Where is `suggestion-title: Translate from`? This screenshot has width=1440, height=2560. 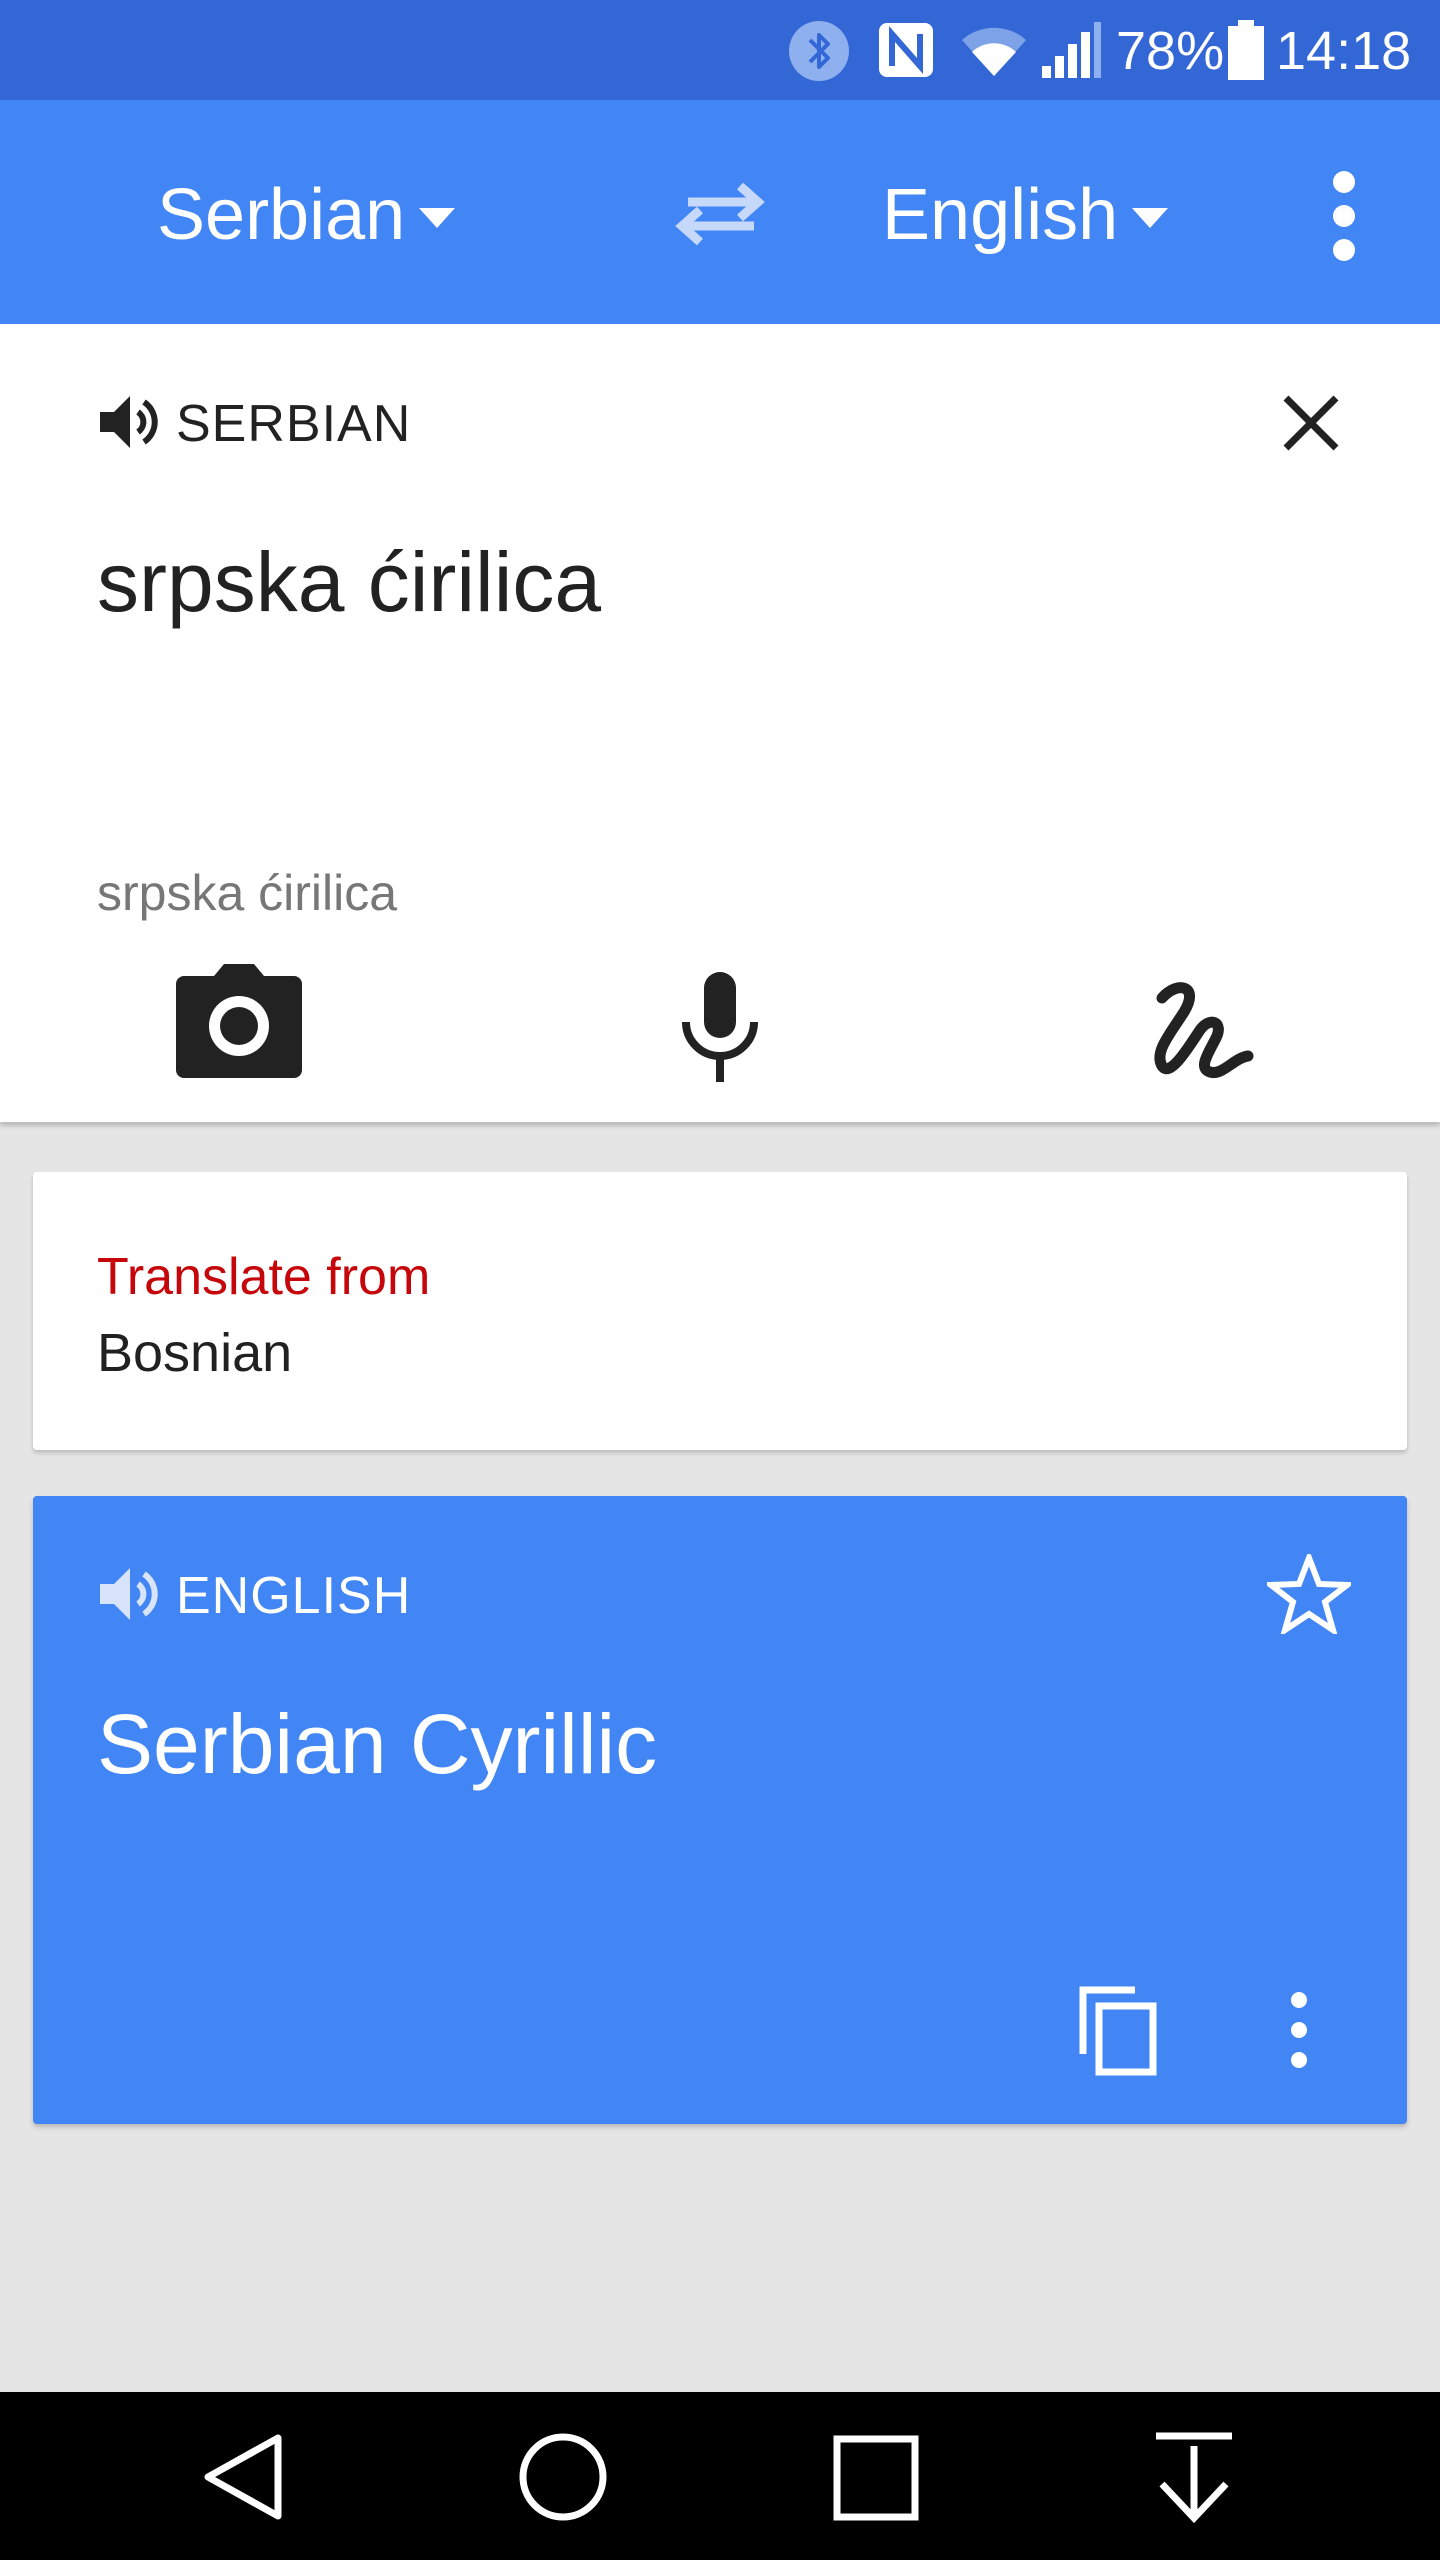
suggestion-title: Translate from is located at coordinates (264, 1277).